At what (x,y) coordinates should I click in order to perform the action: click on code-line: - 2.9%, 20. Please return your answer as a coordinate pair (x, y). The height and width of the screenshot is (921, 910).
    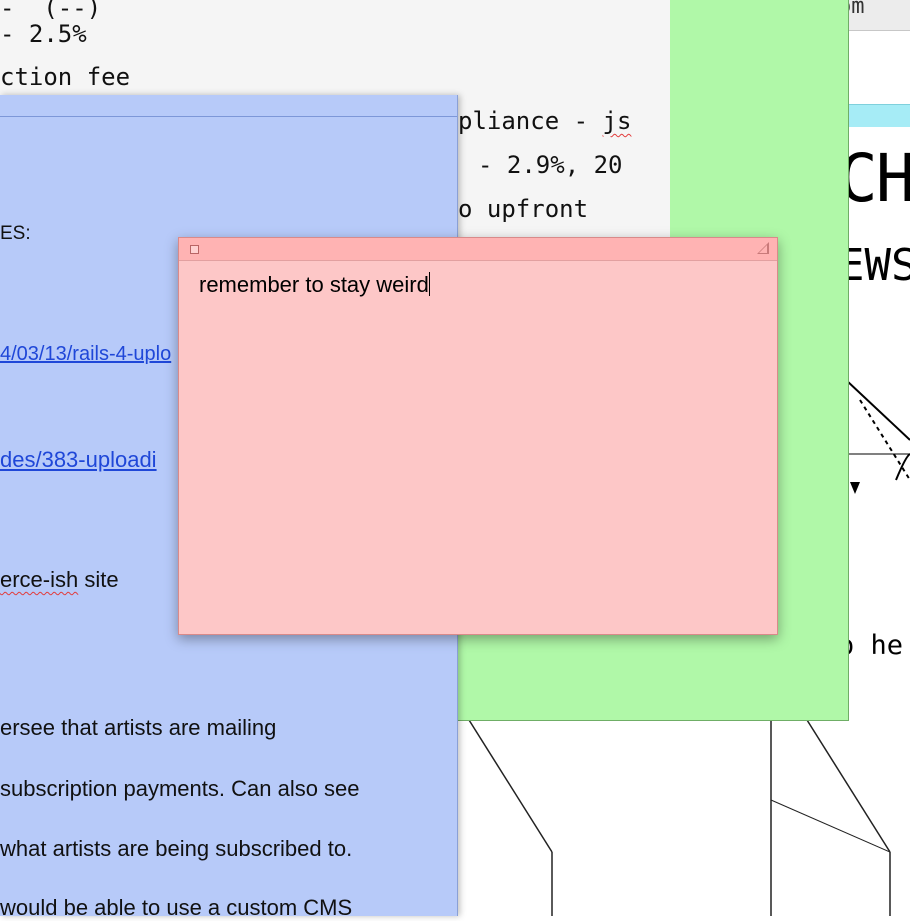
    Looking at the image, I should click on (550, 165).